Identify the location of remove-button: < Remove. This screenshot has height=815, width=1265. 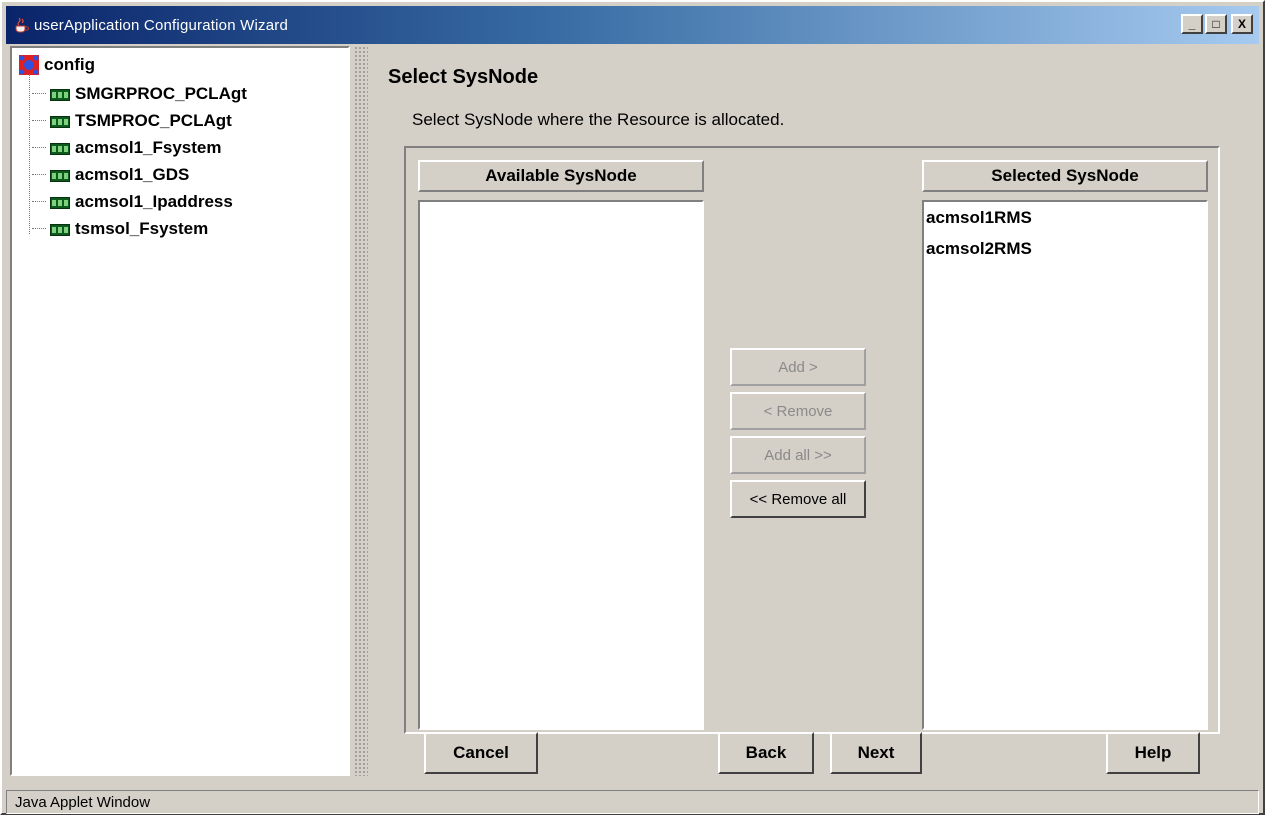
(798, 411).